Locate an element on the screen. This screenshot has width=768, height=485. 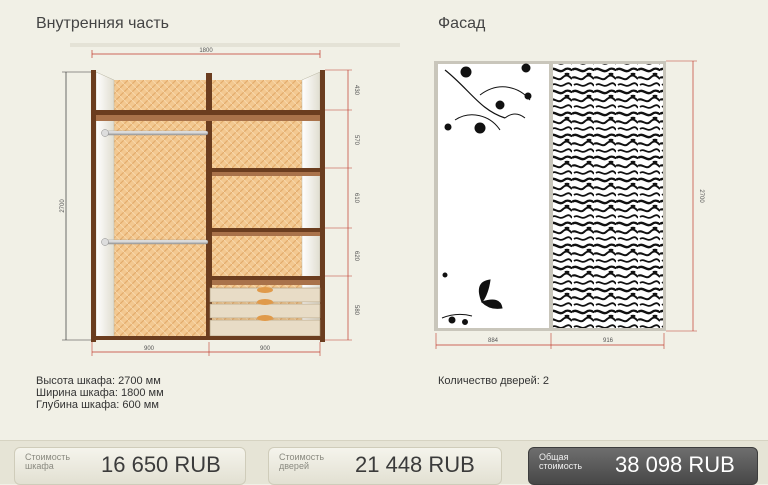
dim-bottom-left: 900 is located at coordinates (149, 349).